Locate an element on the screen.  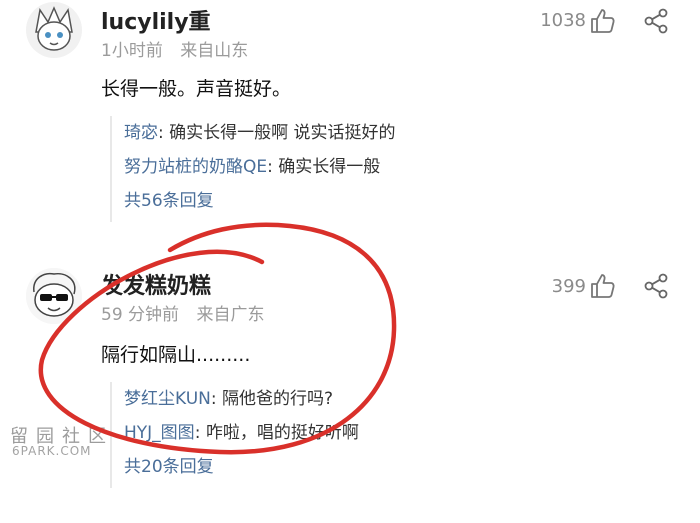
reply-text: : 咋啦，唱的挺好听啊 is located at coordinates (276, 433).